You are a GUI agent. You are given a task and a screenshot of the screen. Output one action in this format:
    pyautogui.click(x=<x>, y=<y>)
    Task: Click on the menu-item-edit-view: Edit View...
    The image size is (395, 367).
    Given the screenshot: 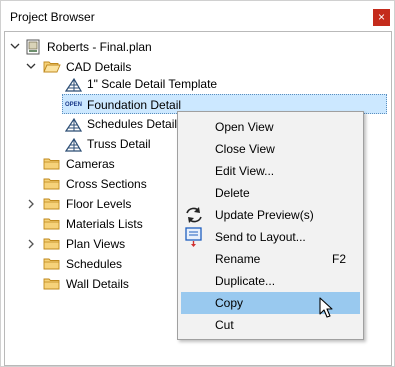 What is the action you would take?
    pyautogui.click(x=270, y=171)
    